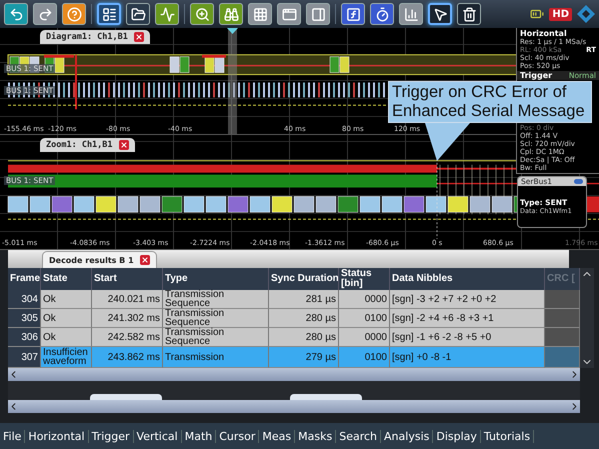  What do you see at coordinates (289, 14) in the screenshot?
I see `window-icon` at bounding box center [289, 14].